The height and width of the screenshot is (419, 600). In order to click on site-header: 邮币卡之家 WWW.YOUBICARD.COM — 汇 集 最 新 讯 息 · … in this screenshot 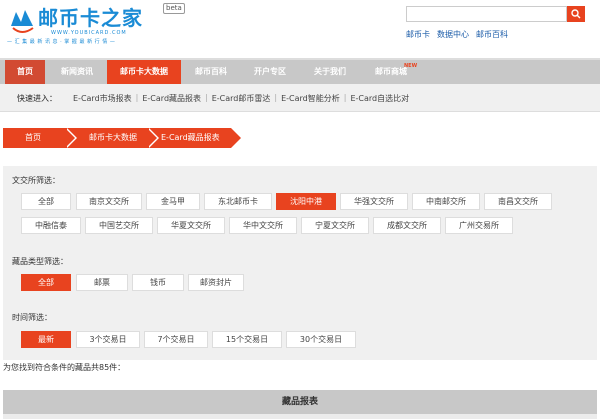, I will do `click(300, 29)`.